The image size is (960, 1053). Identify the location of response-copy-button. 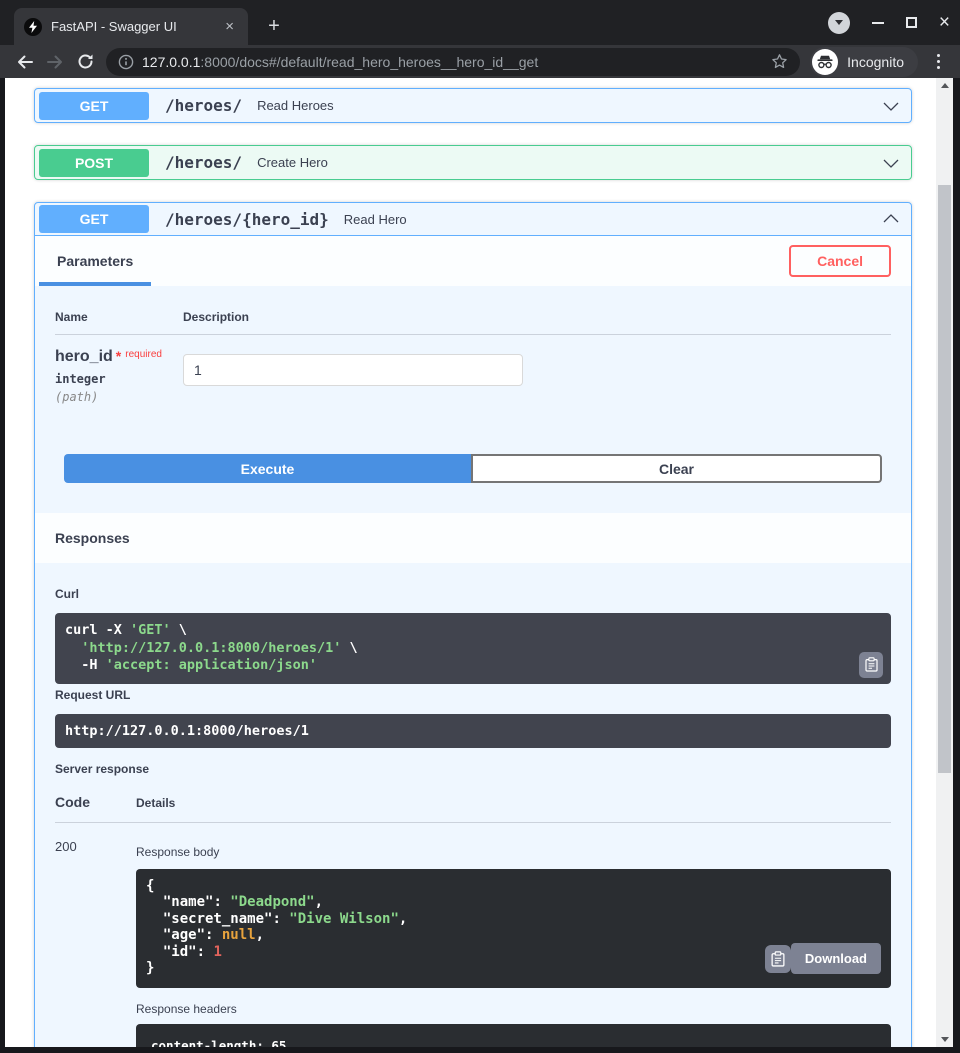
(778, 958).